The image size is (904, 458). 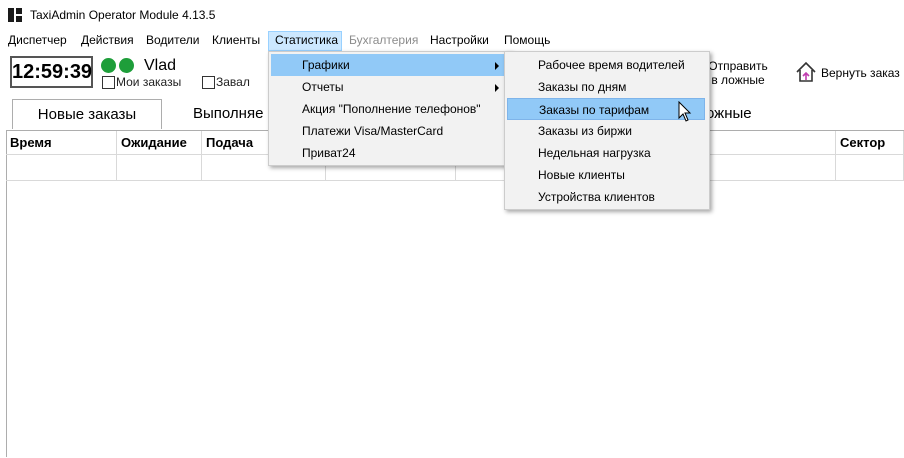 I want to click on col-header-sector: Сектор, so click(x=870, y=143).